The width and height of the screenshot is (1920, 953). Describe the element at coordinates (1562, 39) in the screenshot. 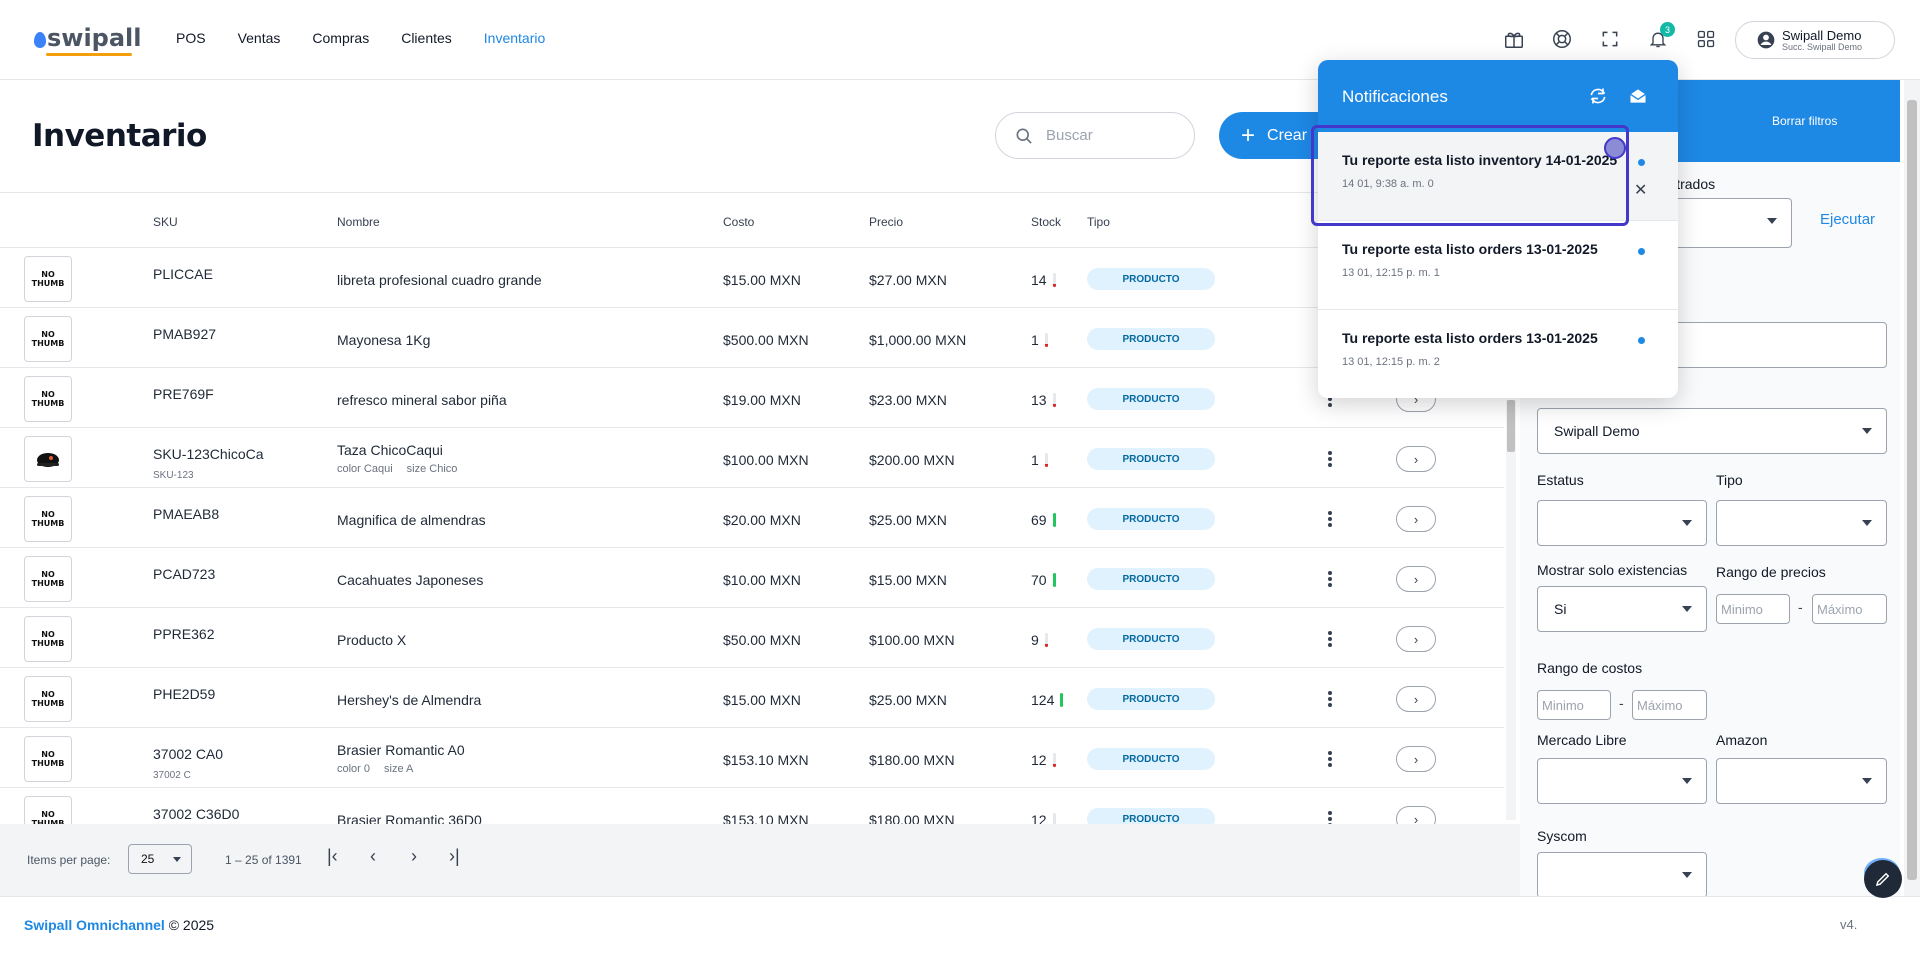

I see `help-icon` at that location.